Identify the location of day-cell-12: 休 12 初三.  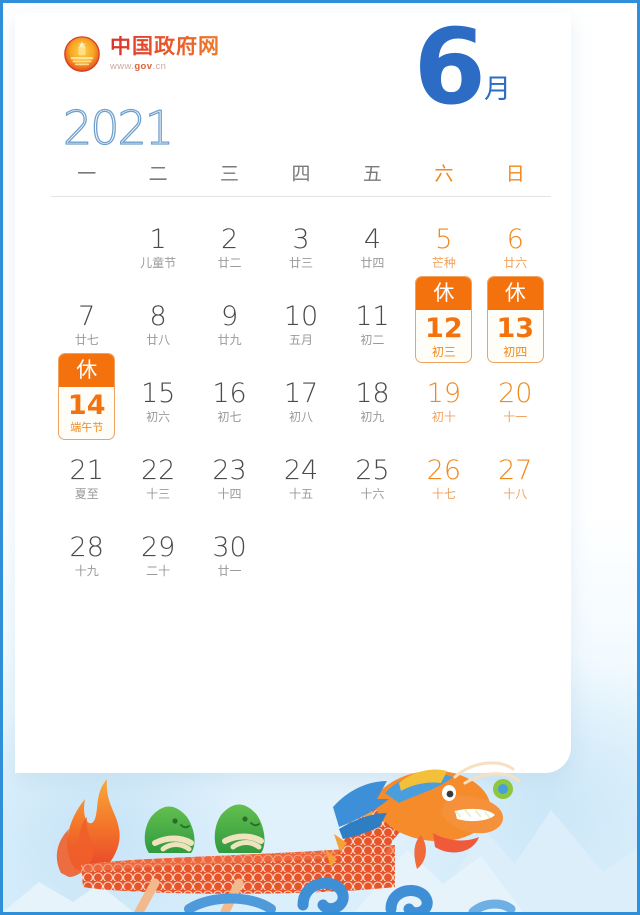
(443, 319).